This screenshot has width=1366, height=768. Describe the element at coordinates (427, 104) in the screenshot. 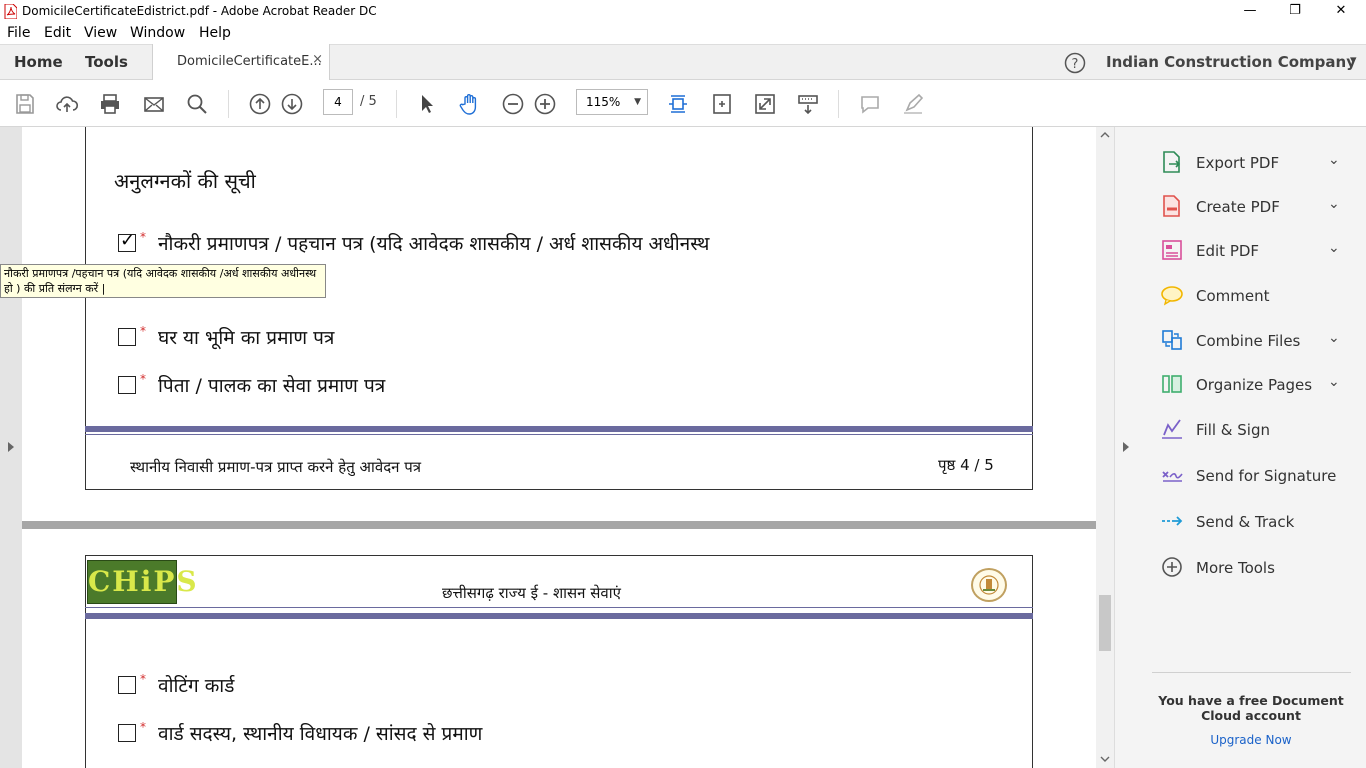

I see `select-cursor-icon` at that location.